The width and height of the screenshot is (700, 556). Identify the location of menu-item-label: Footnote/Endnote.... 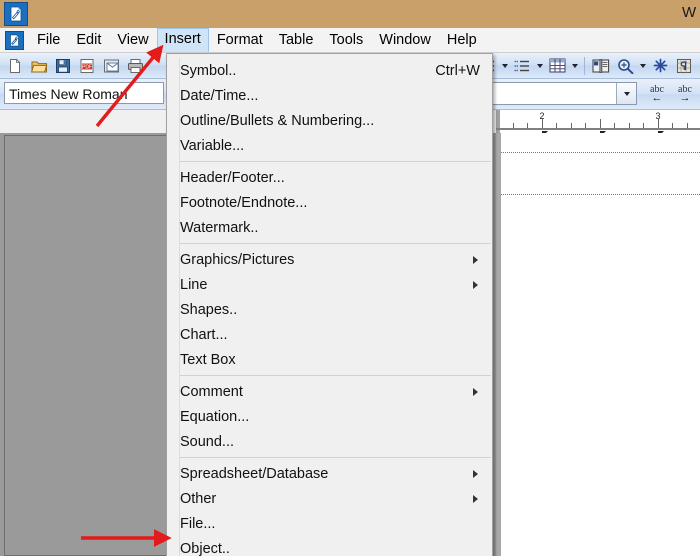
(244, 202).